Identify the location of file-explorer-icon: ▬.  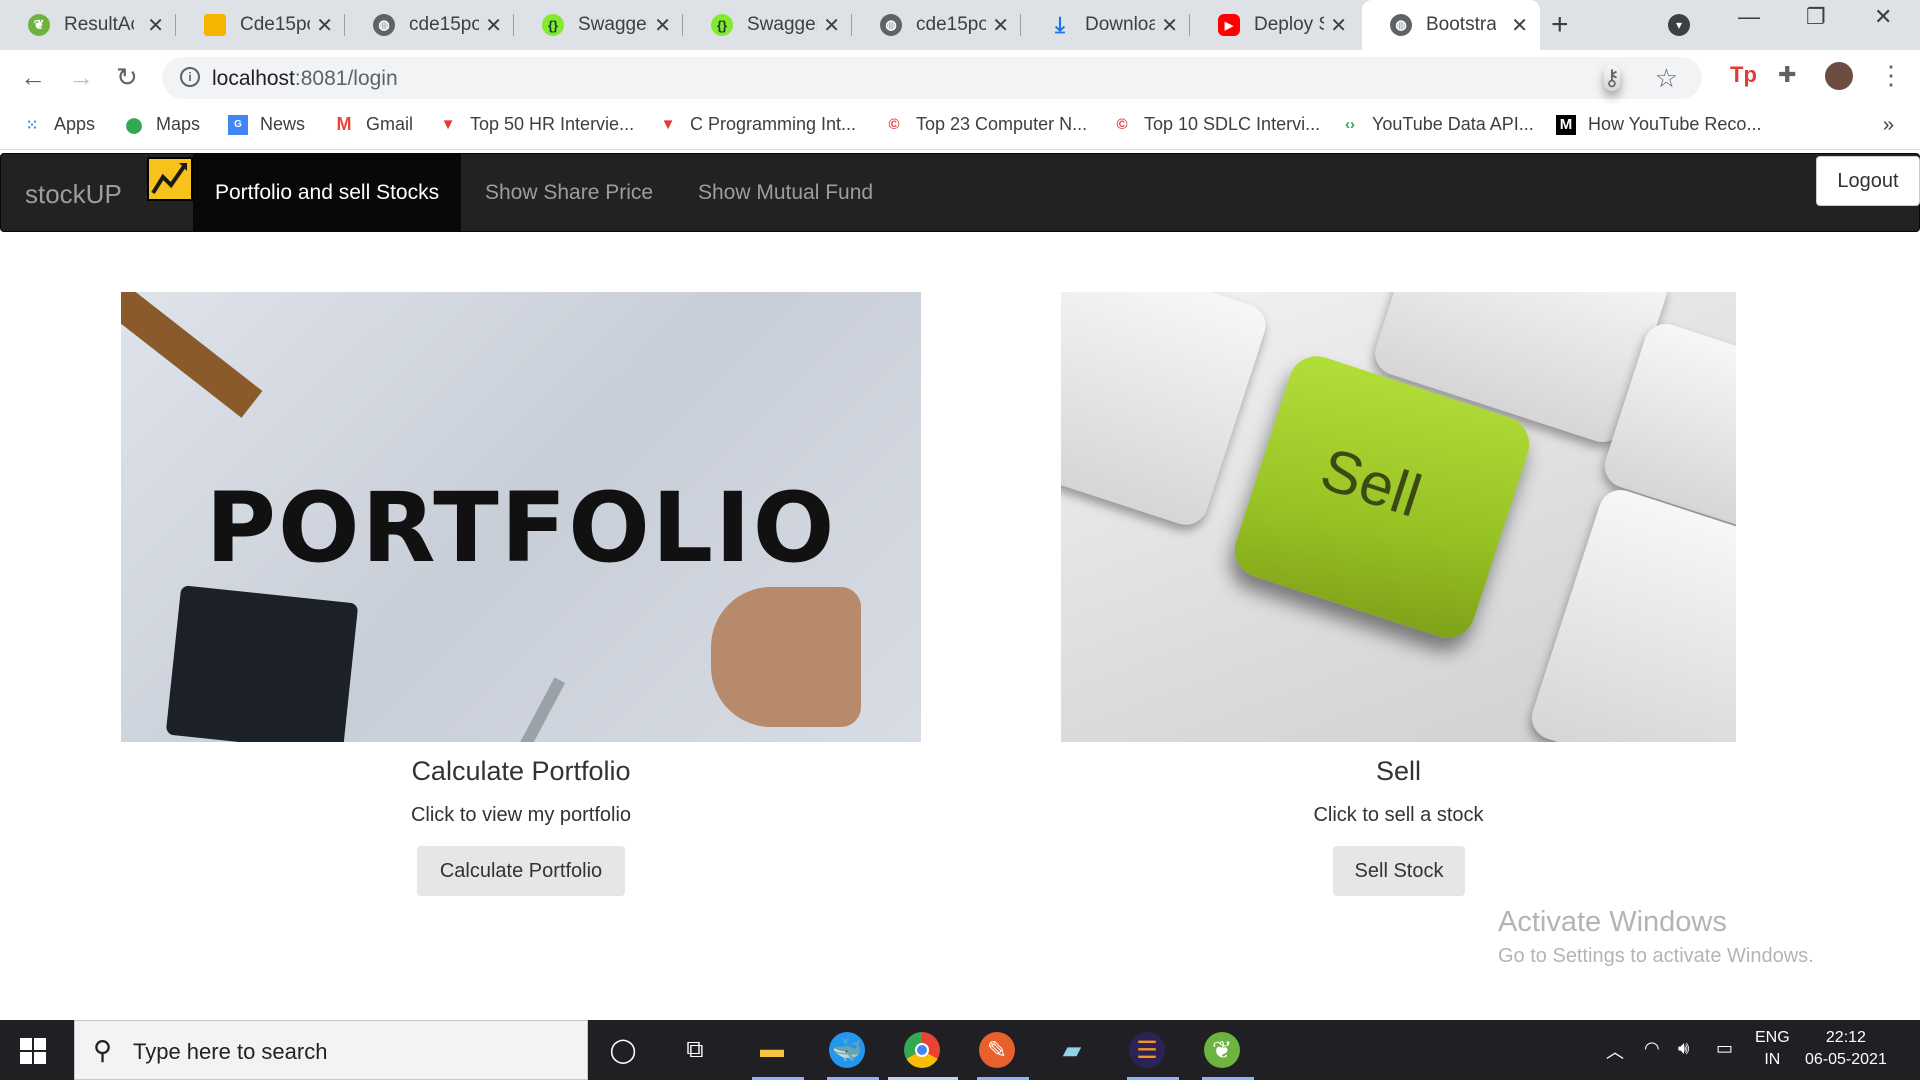
(772, 1050).